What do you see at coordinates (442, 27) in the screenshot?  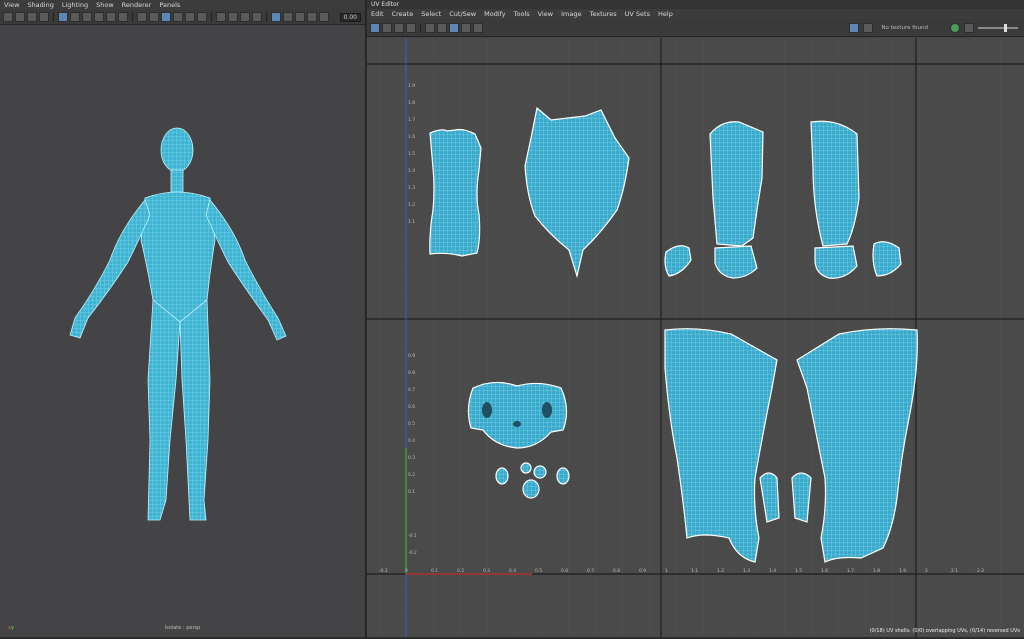 I see `uv-snap-icon` at bounding box center [442, 27].